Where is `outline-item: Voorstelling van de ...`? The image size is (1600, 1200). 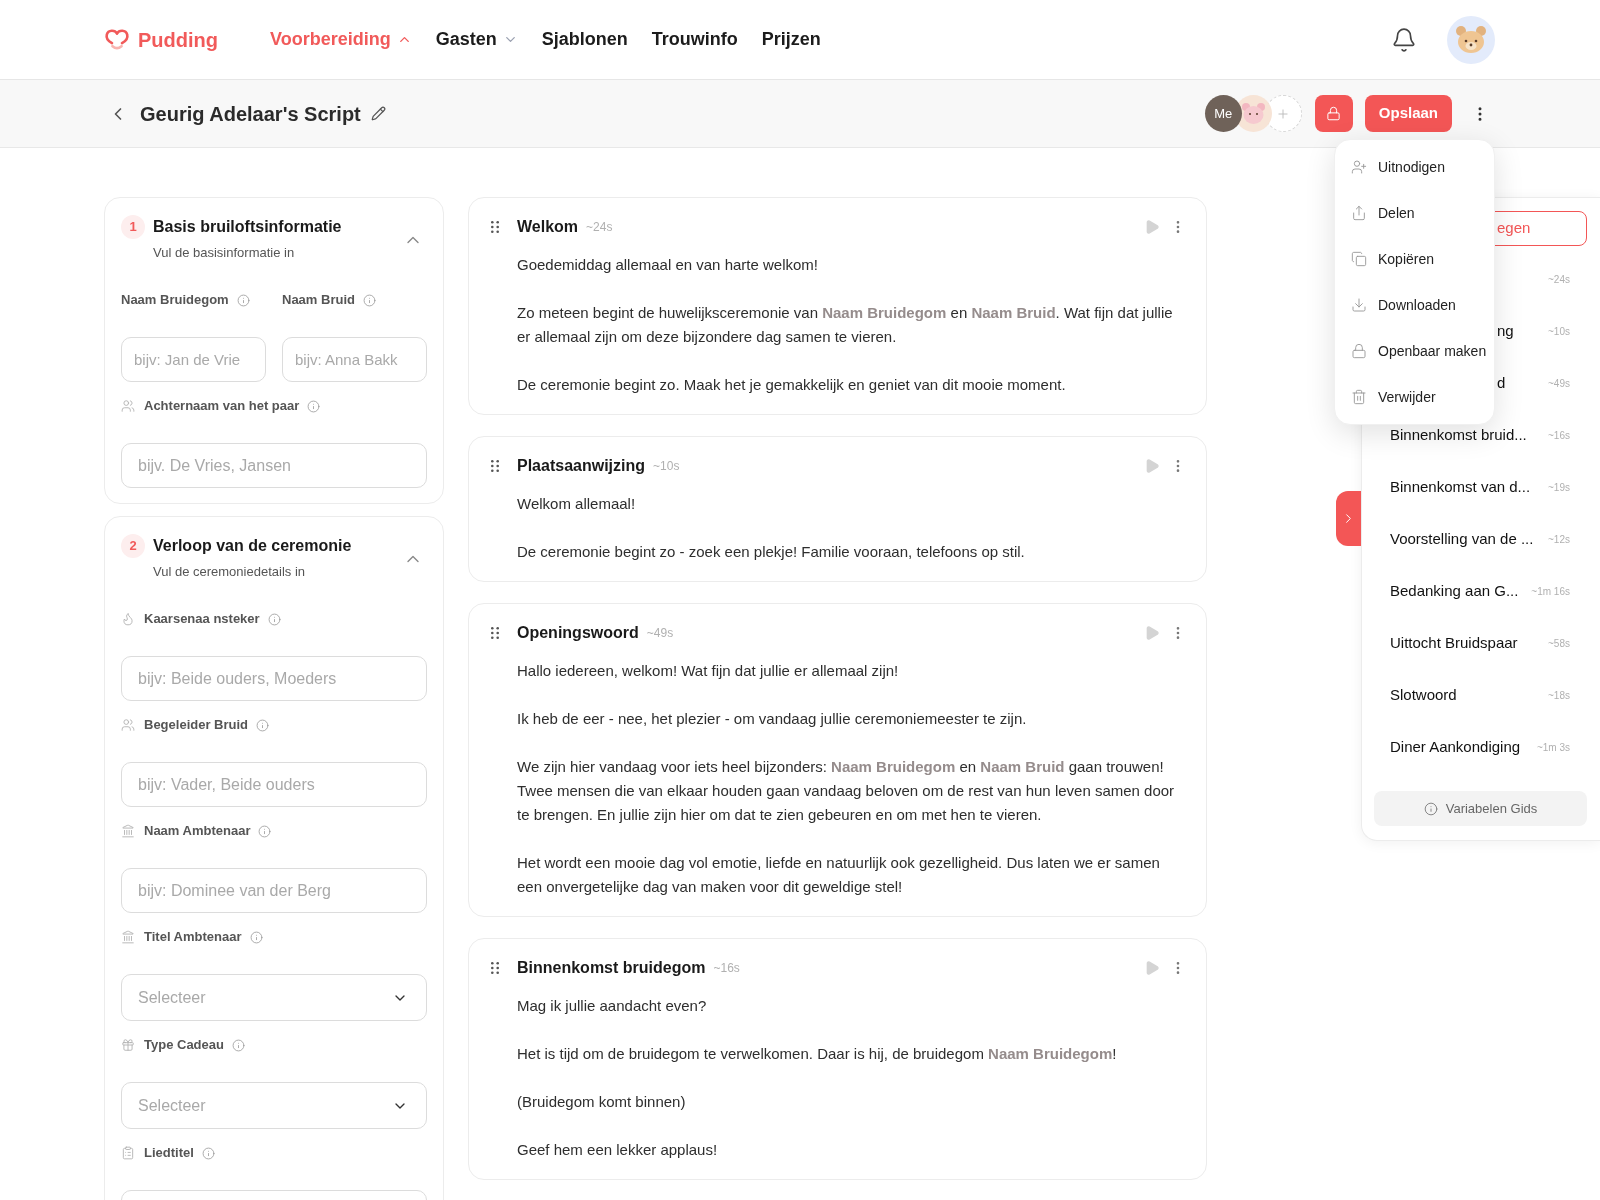
outline-item: Voorstelling van de ... is located at coordinates (1462, 539).